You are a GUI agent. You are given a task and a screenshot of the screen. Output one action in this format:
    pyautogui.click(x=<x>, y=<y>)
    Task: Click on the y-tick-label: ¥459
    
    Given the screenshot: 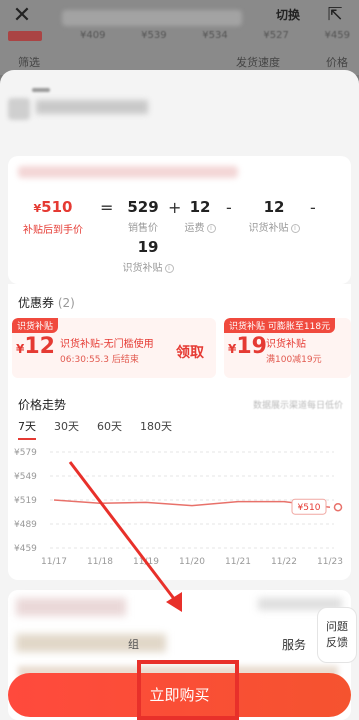 What is the action you would take?
    pyautogui.click(x=25, y=549)
    